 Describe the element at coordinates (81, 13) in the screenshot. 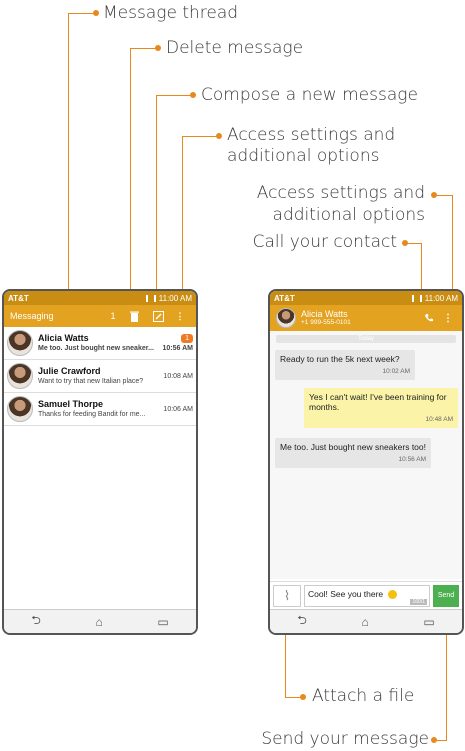

I see `callout-line-thread-h` at that location.